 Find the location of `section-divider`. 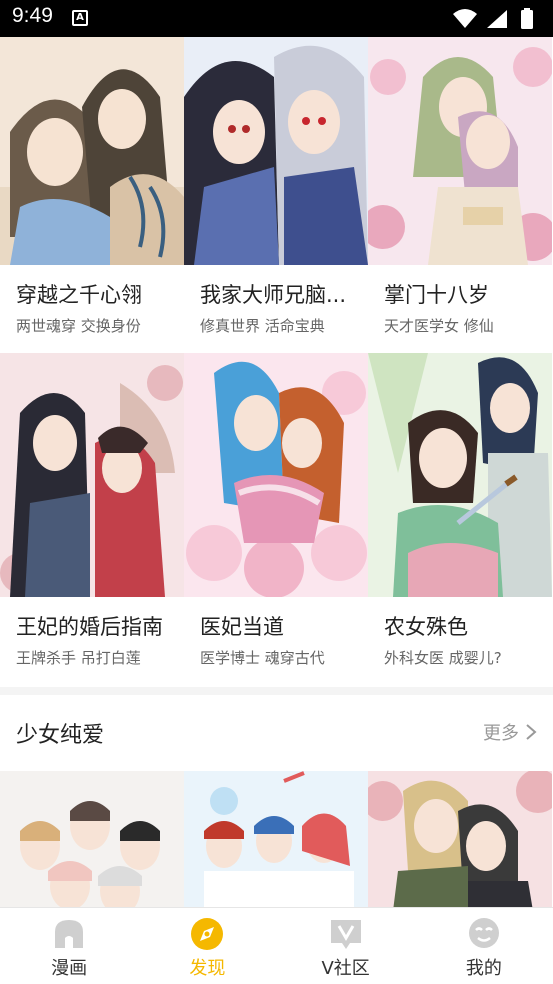

section-divider is located at coordinates (276, 691).